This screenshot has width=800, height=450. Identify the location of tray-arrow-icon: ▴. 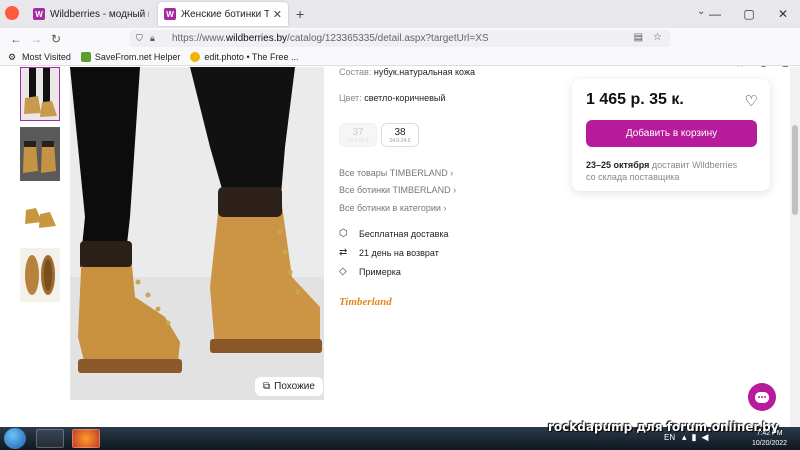
(684, 437).